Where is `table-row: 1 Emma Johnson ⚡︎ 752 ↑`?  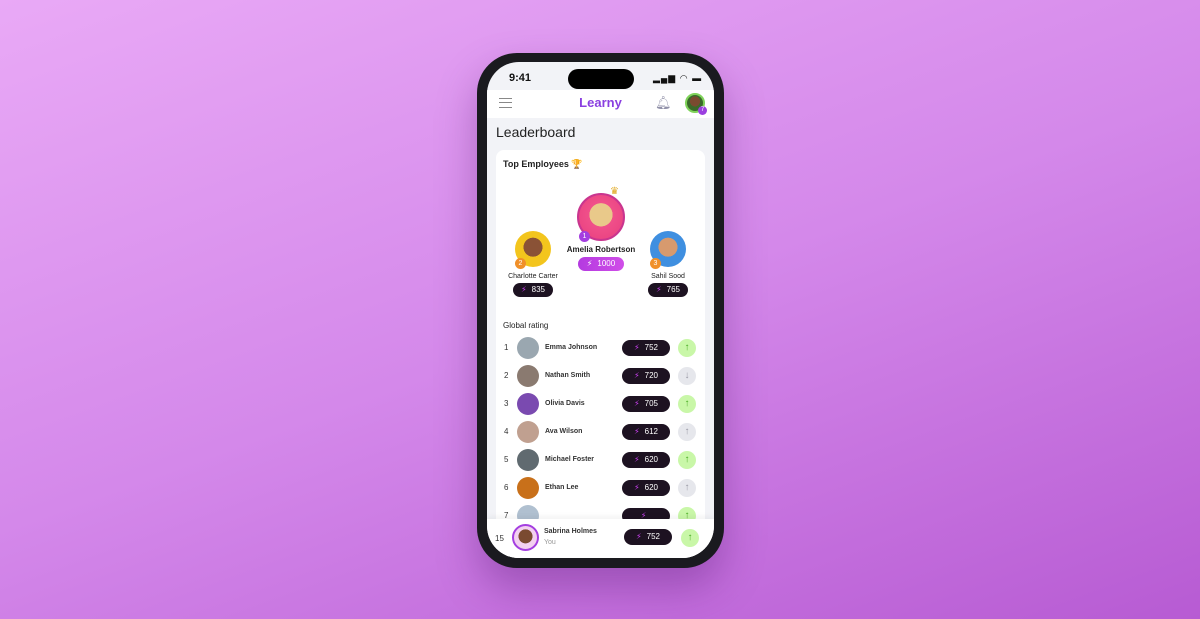 table-row: 1 Emma Johnson ⚡︎ 752 ↑ is located at coordinates (601, 348).